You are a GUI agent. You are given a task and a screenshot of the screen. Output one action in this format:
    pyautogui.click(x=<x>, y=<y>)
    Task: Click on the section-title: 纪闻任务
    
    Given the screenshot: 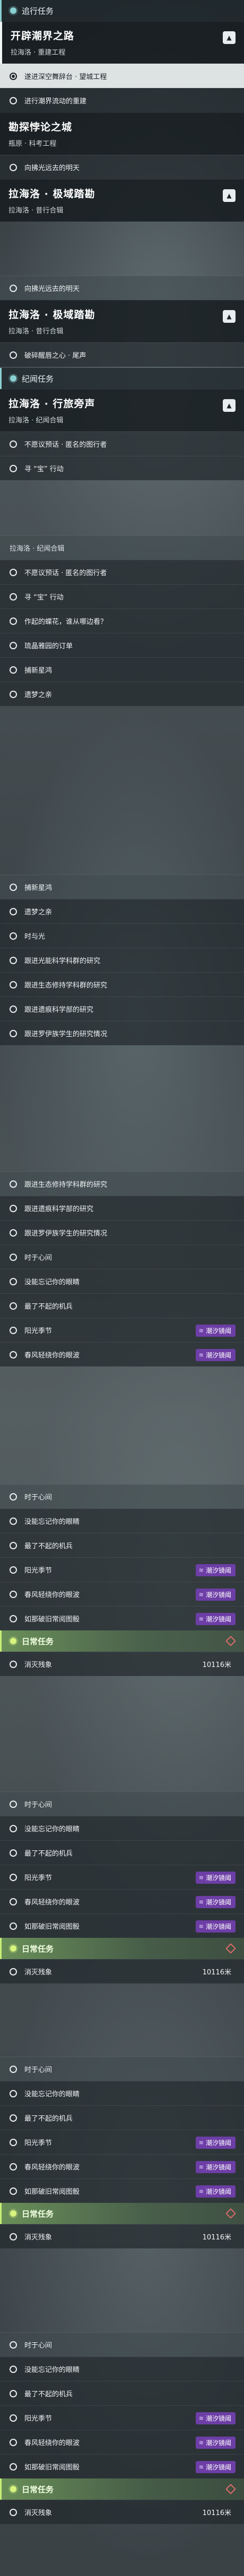 What is the action you would take?
    pyautogui.click(x=38, y=379)
    